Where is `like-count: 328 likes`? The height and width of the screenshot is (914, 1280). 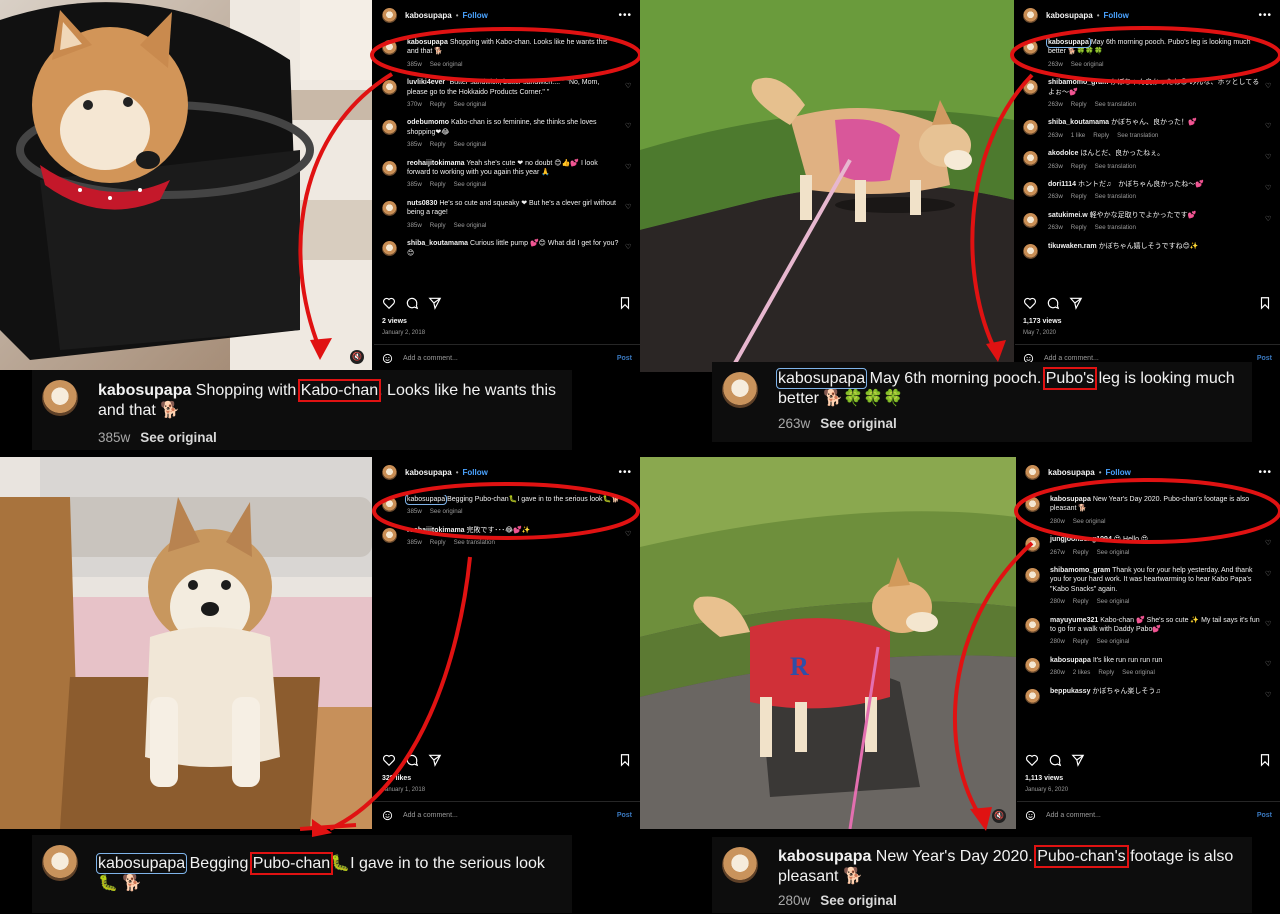 like-count: 328 likes is located at coordinates (396, 778).